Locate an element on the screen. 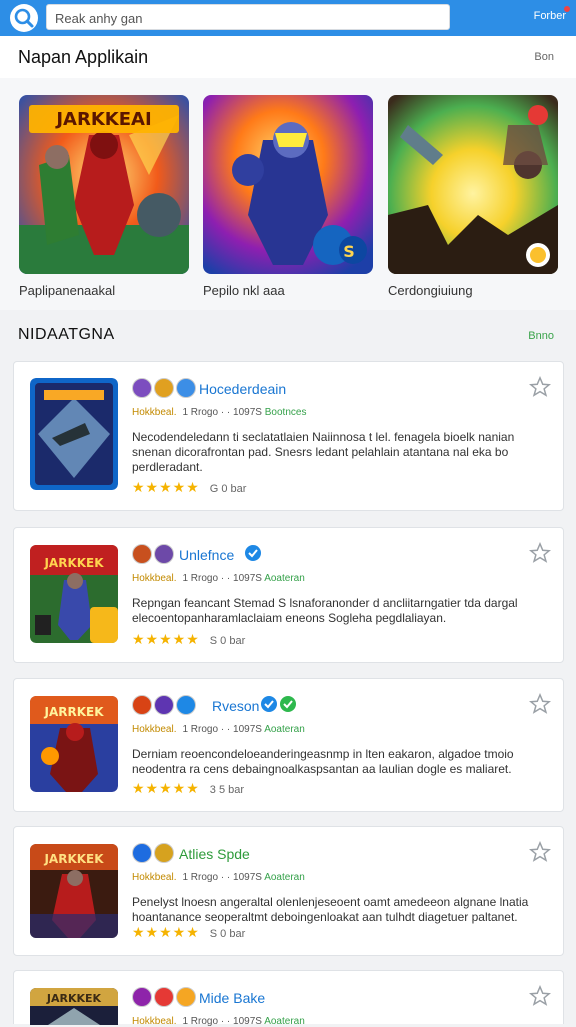 This screenshot has height=1027, width=576. rating: ★★★★★ 3 5 bar is located at coordinates (188, 788).